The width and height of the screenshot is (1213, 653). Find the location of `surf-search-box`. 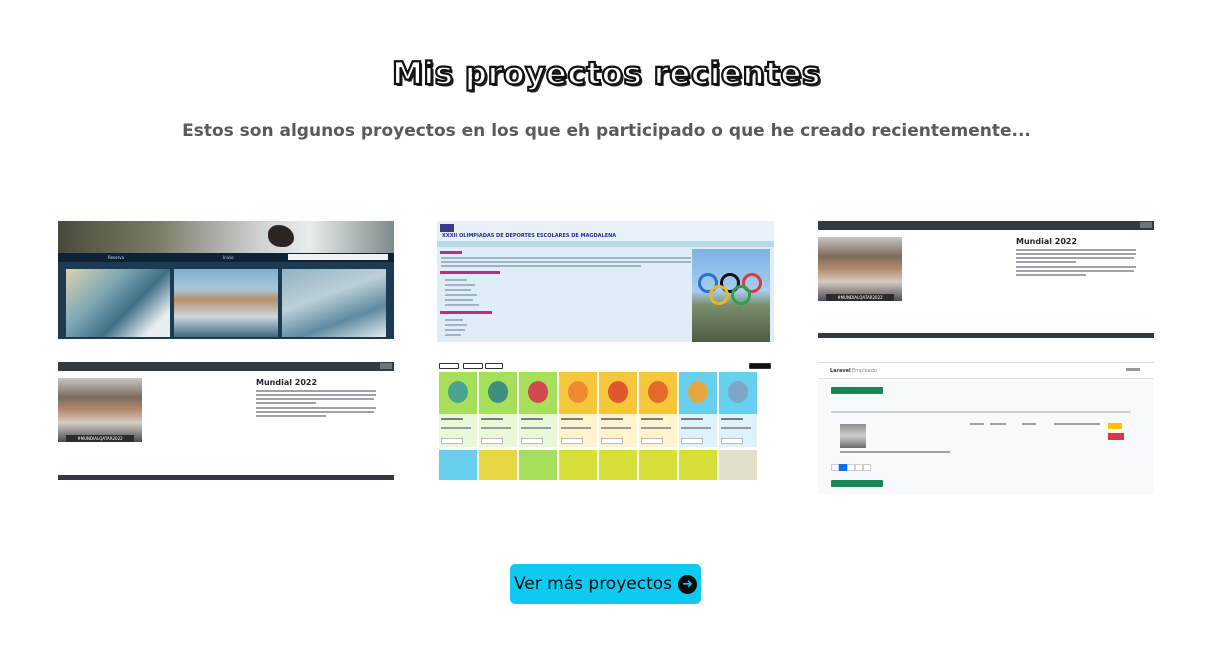

surf-search-box is located at coordinates (338, 257).